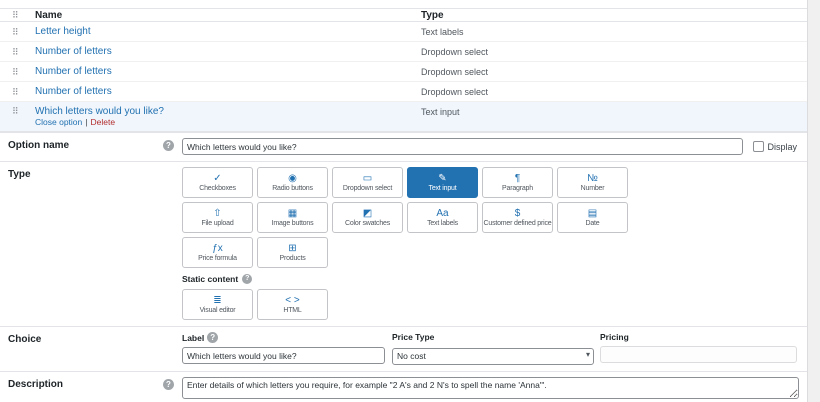 This screenshot has width=820, height=402. Describe the element at coordinates (292, 217) in the screenshot. I see `type-button-image-buttons: ▦ Image buttons` at that location.